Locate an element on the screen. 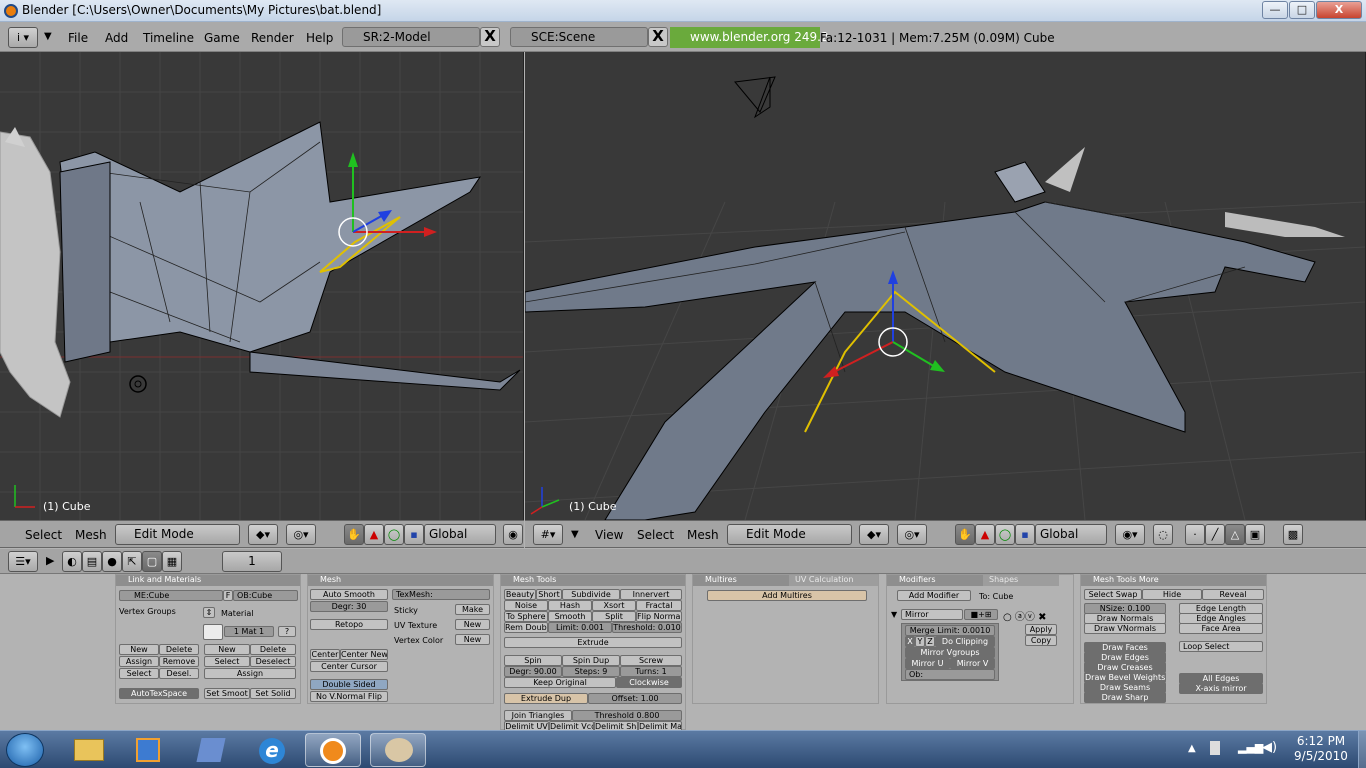 The height and width of the screenshot is (768, 1366). collapse-triangle-icon: ▼ is located at coordinates (48, 36).